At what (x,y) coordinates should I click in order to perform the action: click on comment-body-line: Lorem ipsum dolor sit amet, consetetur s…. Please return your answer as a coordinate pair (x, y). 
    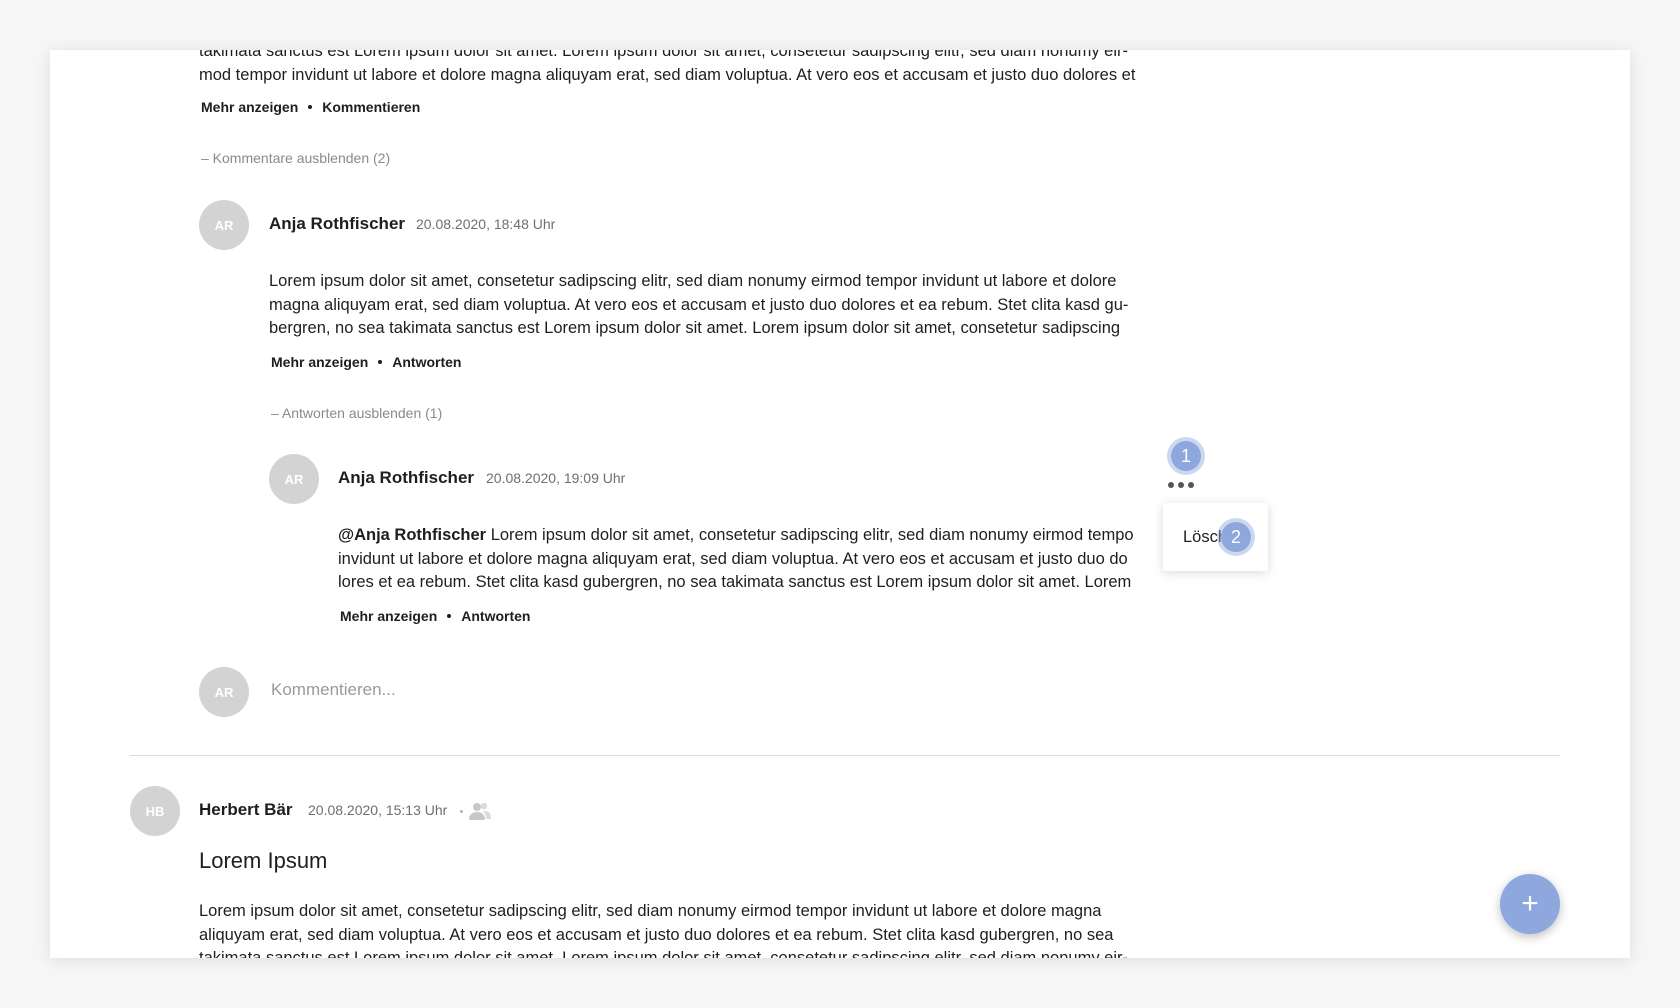
    Looking at the image, I should click on (693, 281).